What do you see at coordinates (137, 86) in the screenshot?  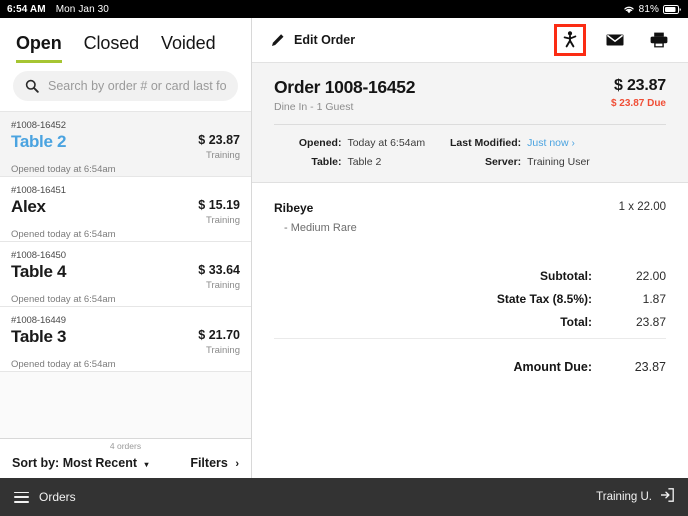 I see `search-input` at bounding box center [137, 86].